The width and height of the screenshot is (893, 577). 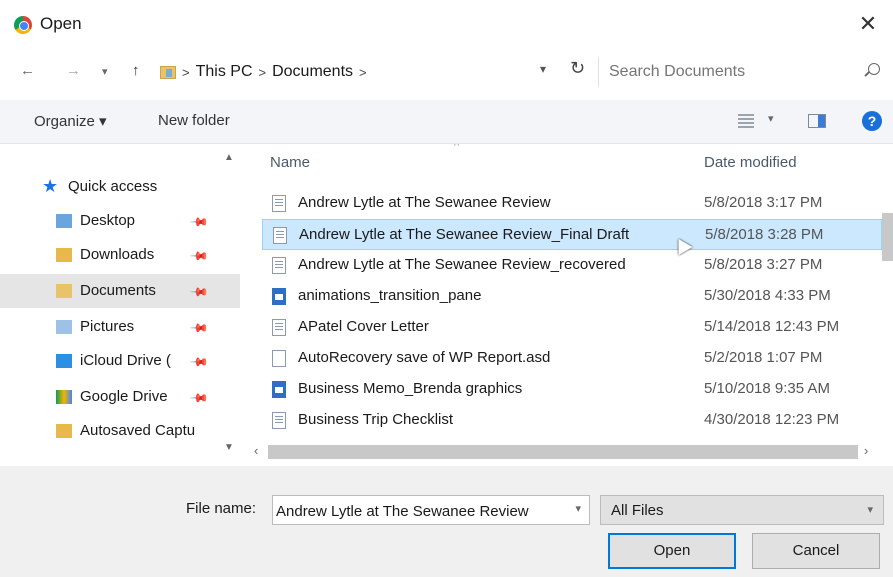 I want to click on documents-icon, so click(x=64, y=291).